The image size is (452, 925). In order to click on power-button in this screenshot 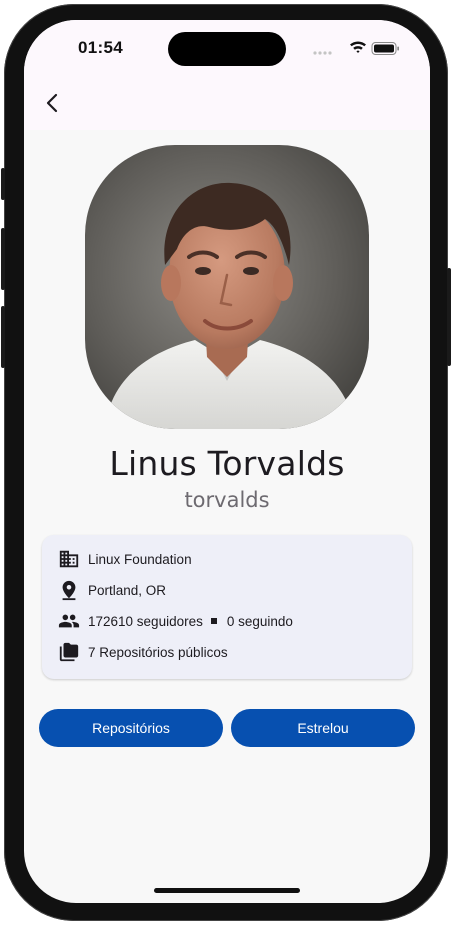, I will do `click(449, 317)`.